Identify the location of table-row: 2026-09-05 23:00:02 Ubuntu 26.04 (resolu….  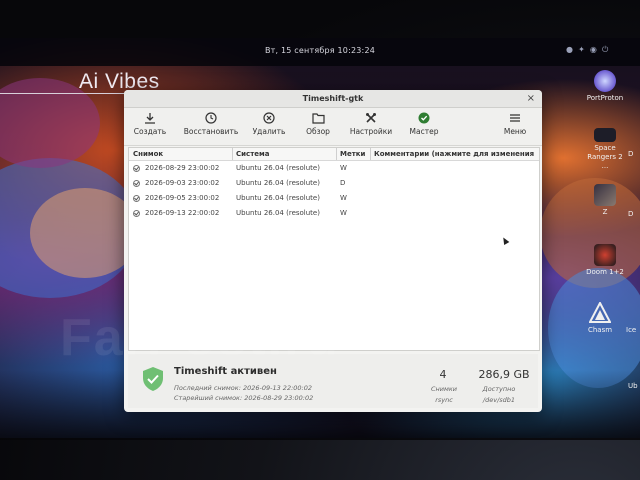
(334, 198).